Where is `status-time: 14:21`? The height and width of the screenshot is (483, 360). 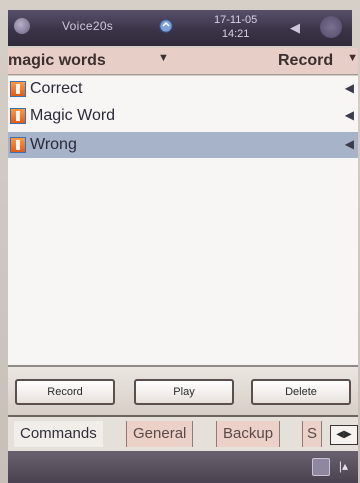 status-time: 14:21 is located at coordinates (235, 34).